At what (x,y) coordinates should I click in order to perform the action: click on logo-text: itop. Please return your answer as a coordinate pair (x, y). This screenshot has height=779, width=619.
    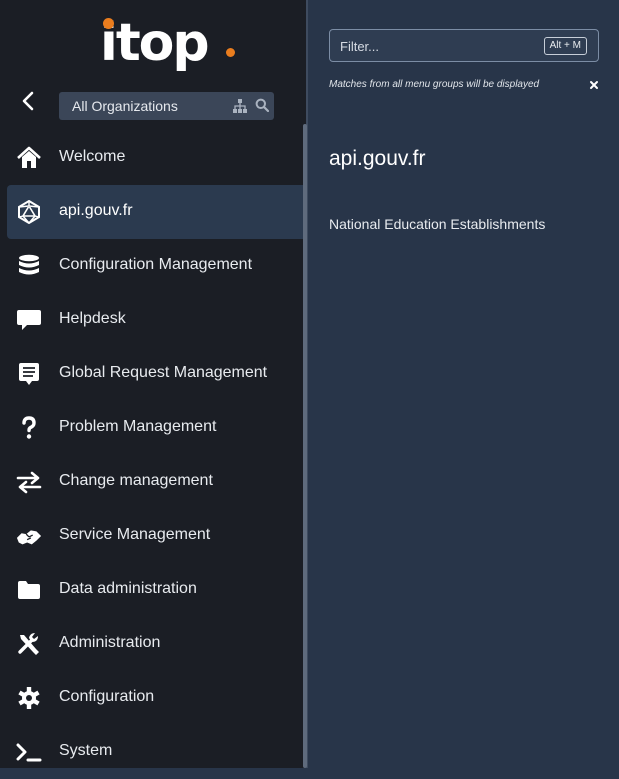
    Looking at the image, I should click on (155, 43).